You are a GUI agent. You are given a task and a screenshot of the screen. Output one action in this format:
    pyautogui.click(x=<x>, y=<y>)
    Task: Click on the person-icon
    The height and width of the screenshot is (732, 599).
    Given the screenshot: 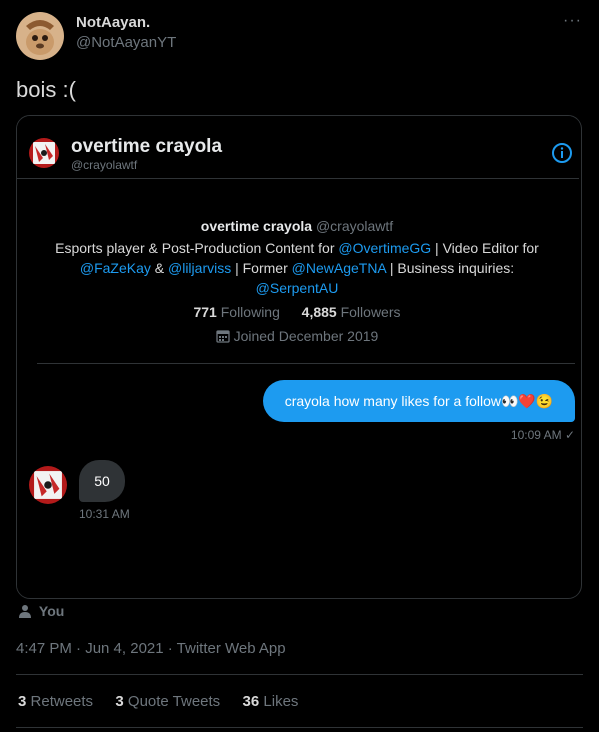 What is the action you would take?
    pyautogui.click(x=25, y=612)
    